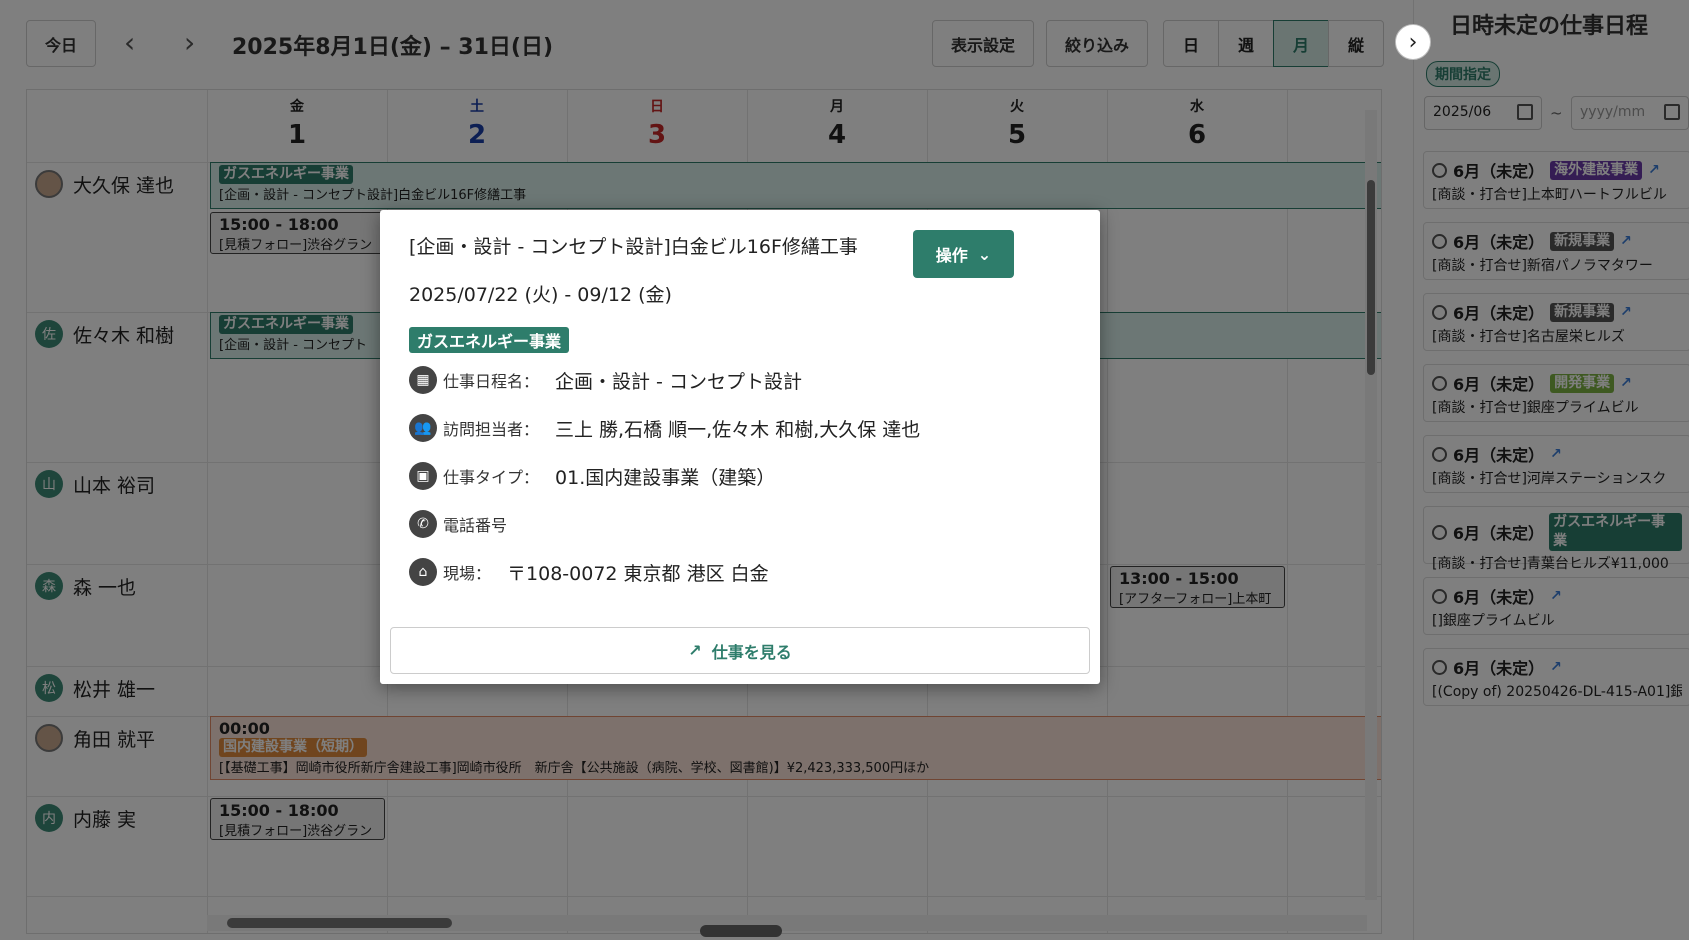 The image size is (1689, 940). I want to click on briefcase-icon: ▣, so click(423, 476).